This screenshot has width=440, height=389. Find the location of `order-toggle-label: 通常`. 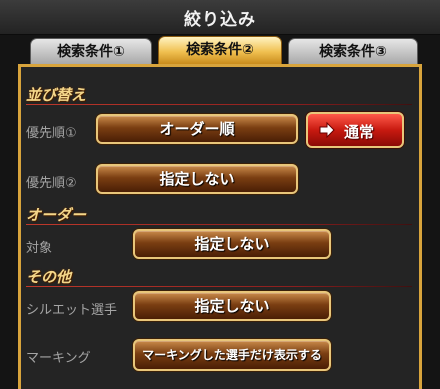

order-toggle-label: 通常 is located at coordinates (359, 132).